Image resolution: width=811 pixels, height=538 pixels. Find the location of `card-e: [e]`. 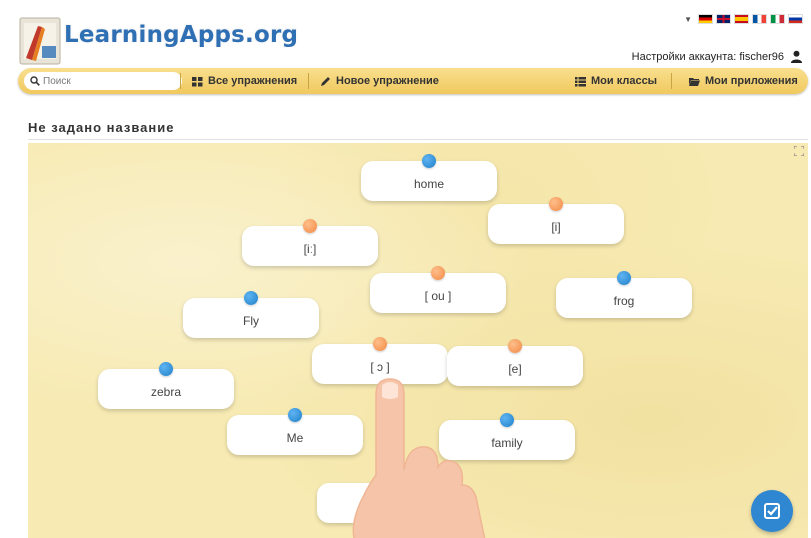

card-e: [e] is located at coordinates (515, 362).